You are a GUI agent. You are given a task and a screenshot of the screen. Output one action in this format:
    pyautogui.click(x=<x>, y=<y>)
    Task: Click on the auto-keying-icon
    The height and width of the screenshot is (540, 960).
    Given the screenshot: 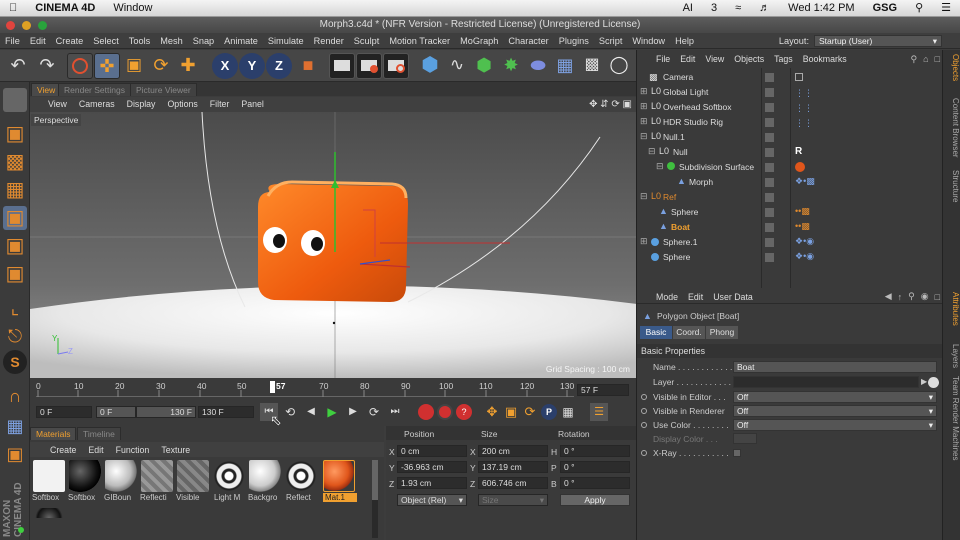 What is the action you would take?
    pyautogui.click(x=445, y=412)
    